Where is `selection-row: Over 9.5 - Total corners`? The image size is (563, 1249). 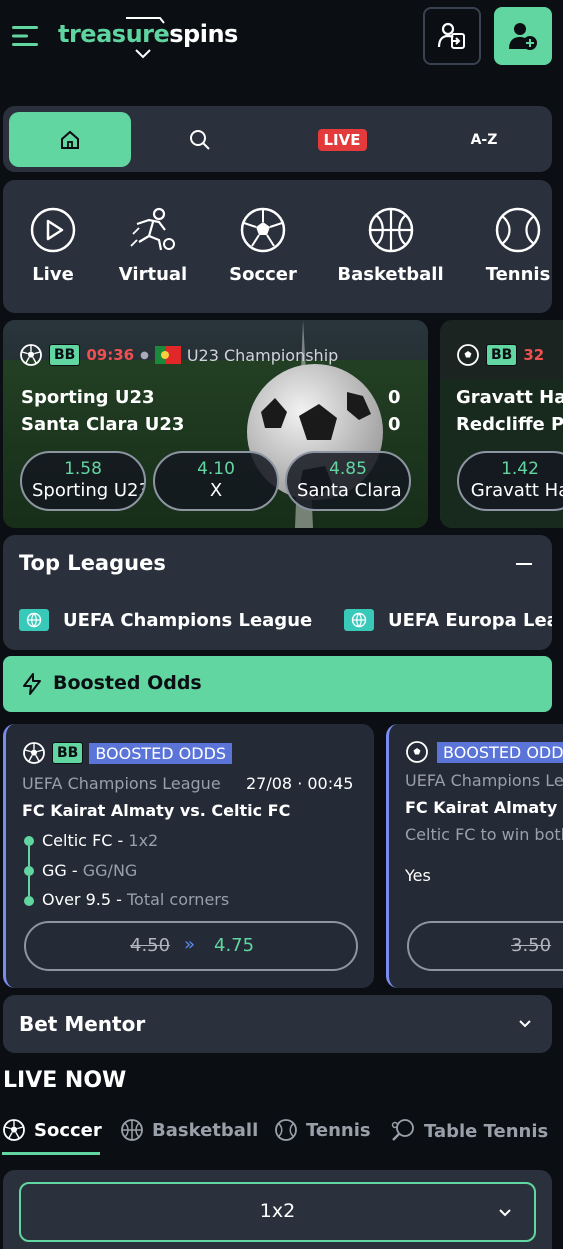
selection-row: Over 9.5 - Total corners is located at coordinates (136, 899).